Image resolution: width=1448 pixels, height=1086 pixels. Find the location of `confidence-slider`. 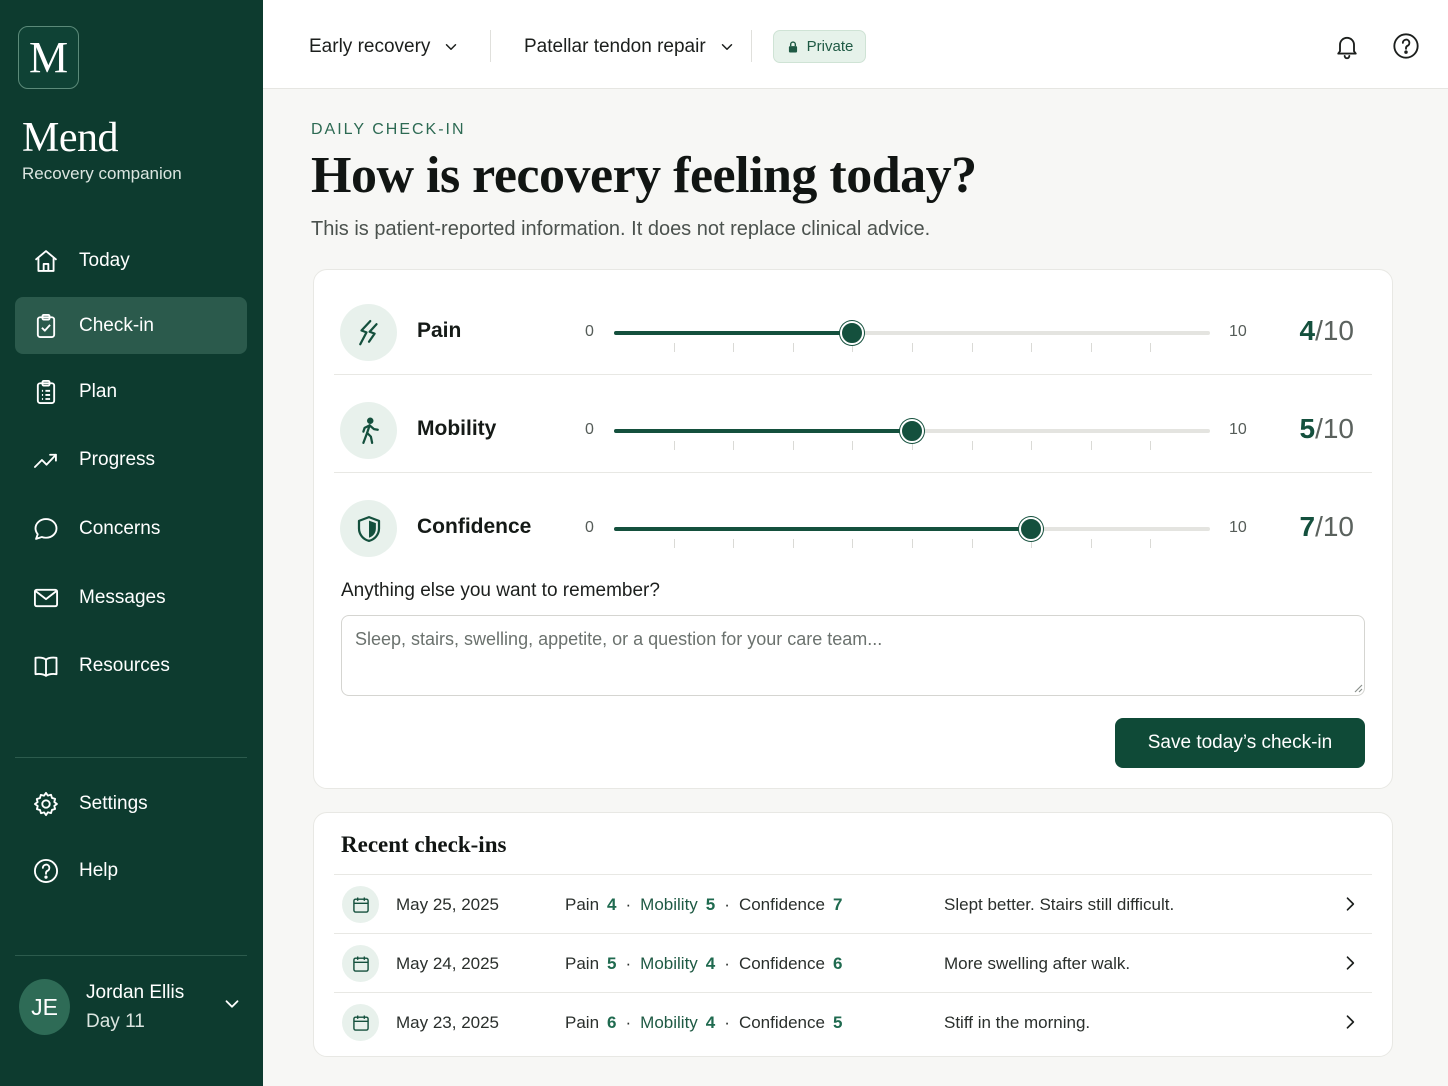

confidence-slider is located at coordinates (912, 532).